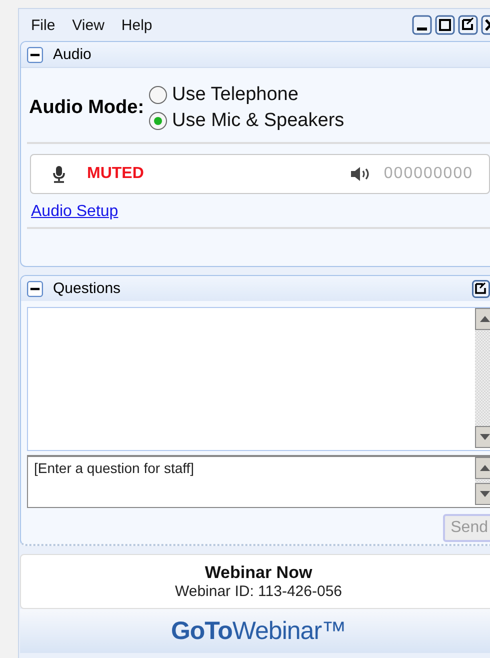 Image resolution: width=490 pixels, height=658 pixels. Describe the element at coordinates (59, 174) in the screenshot. I see `microphone-icon` at that location.